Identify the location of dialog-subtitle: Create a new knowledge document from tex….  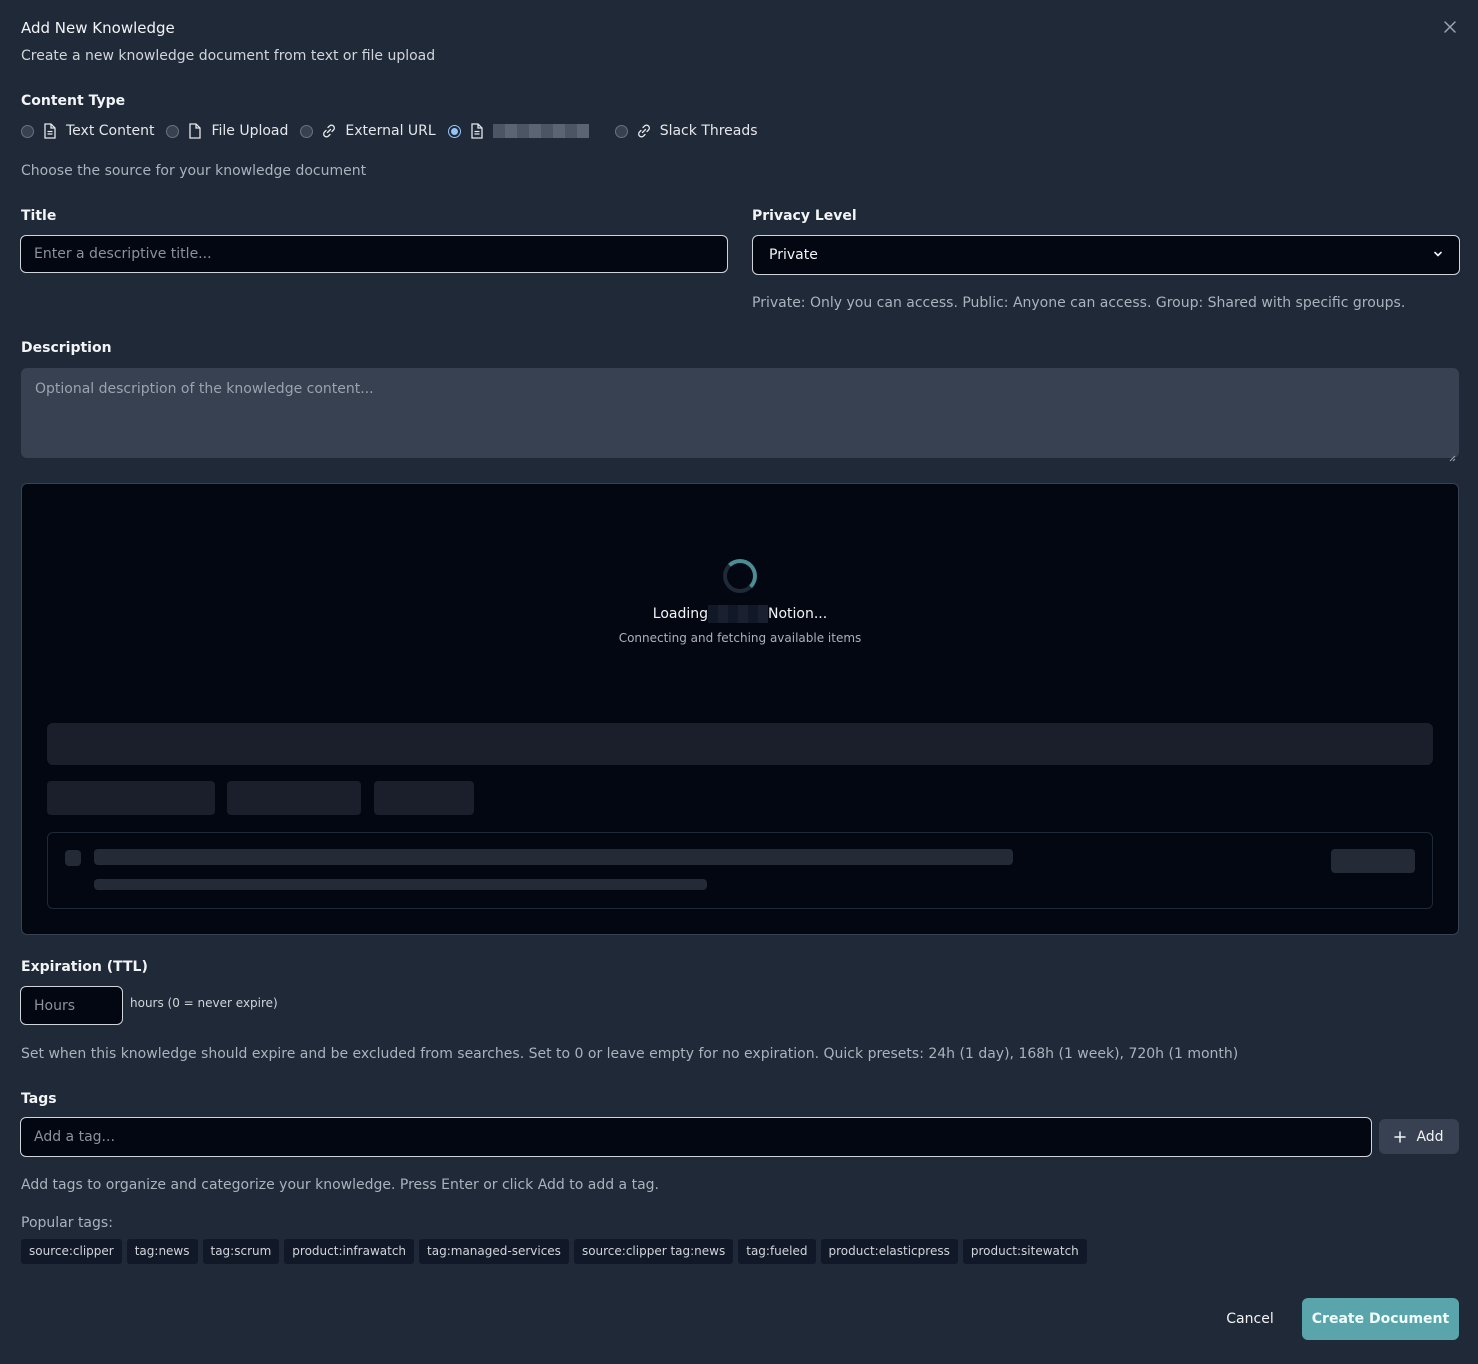
(228, 56).